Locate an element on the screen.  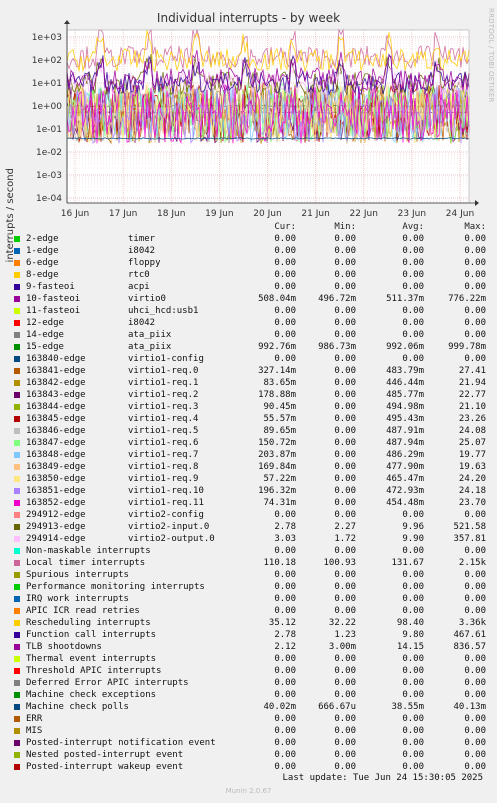
legend-name: 294914-edge is located at coordinates (56, 539).